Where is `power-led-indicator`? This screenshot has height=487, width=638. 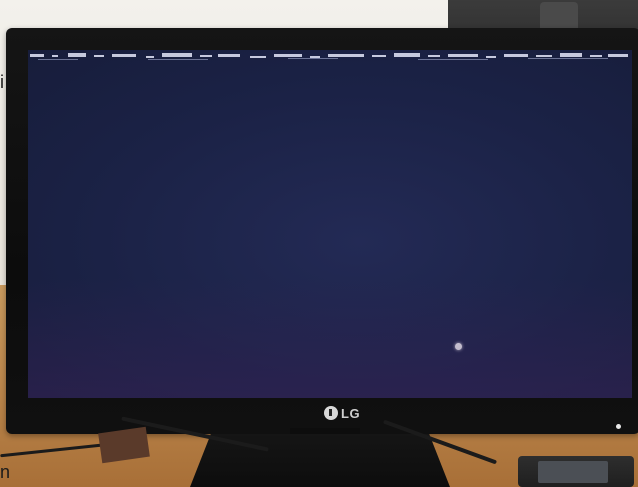 power-led-indicator is located at coordinates (618, 426).